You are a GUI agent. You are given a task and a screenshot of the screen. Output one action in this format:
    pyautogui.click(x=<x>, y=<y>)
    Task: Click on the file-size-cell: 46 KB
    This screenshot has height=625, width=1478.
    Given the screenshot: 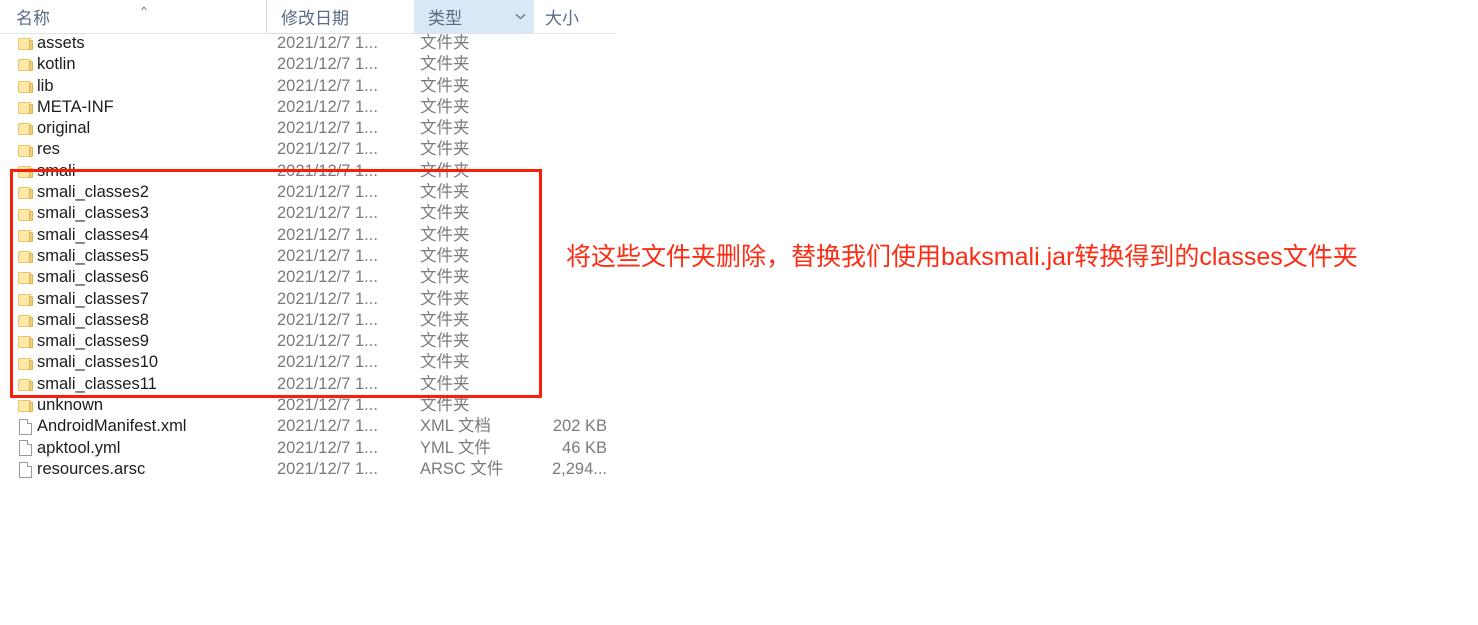 What is the action you would take?
    pyautogui.click(x=584, y=447)
    